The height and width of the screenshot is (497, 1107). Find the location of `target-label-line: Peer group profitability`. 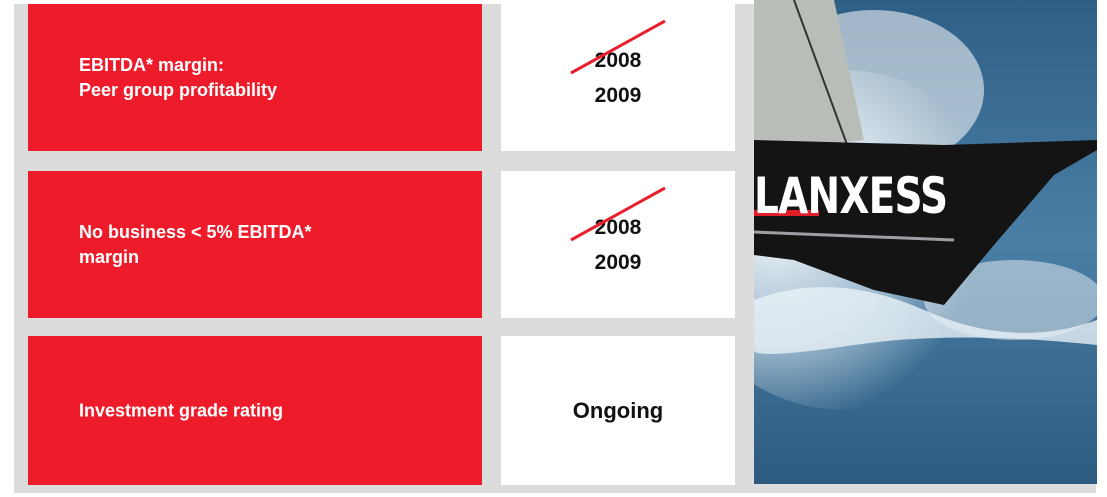

target-label-line: Peer group profitability is located at coordinates (178, 89).